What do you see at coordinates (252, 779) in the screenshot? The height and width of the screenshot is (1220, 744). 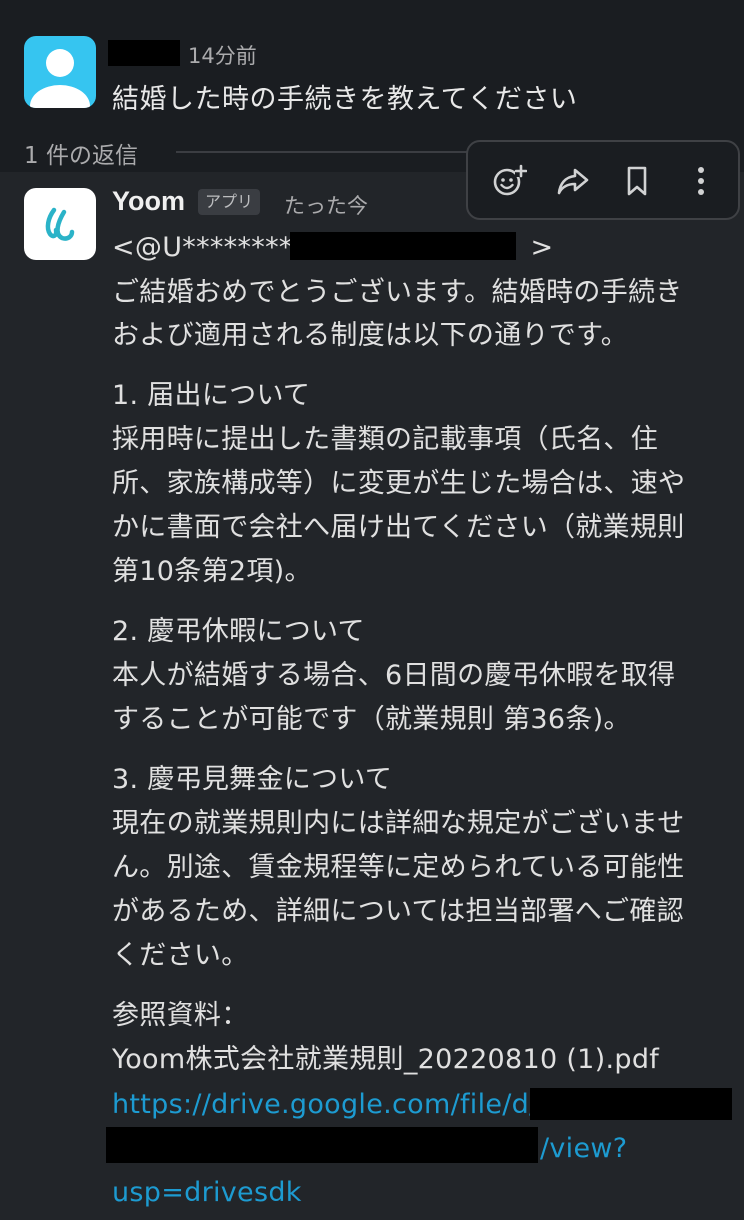 I see `section-heading: 3. 慶弔見舞金について` at bounding box center [252, 779].